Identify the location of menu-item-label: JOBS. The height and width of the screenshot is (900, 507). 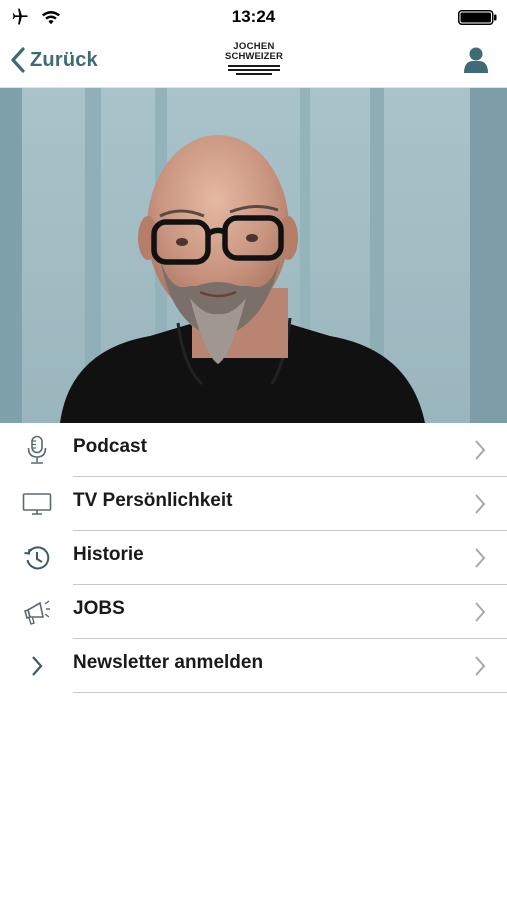
(99, 608).